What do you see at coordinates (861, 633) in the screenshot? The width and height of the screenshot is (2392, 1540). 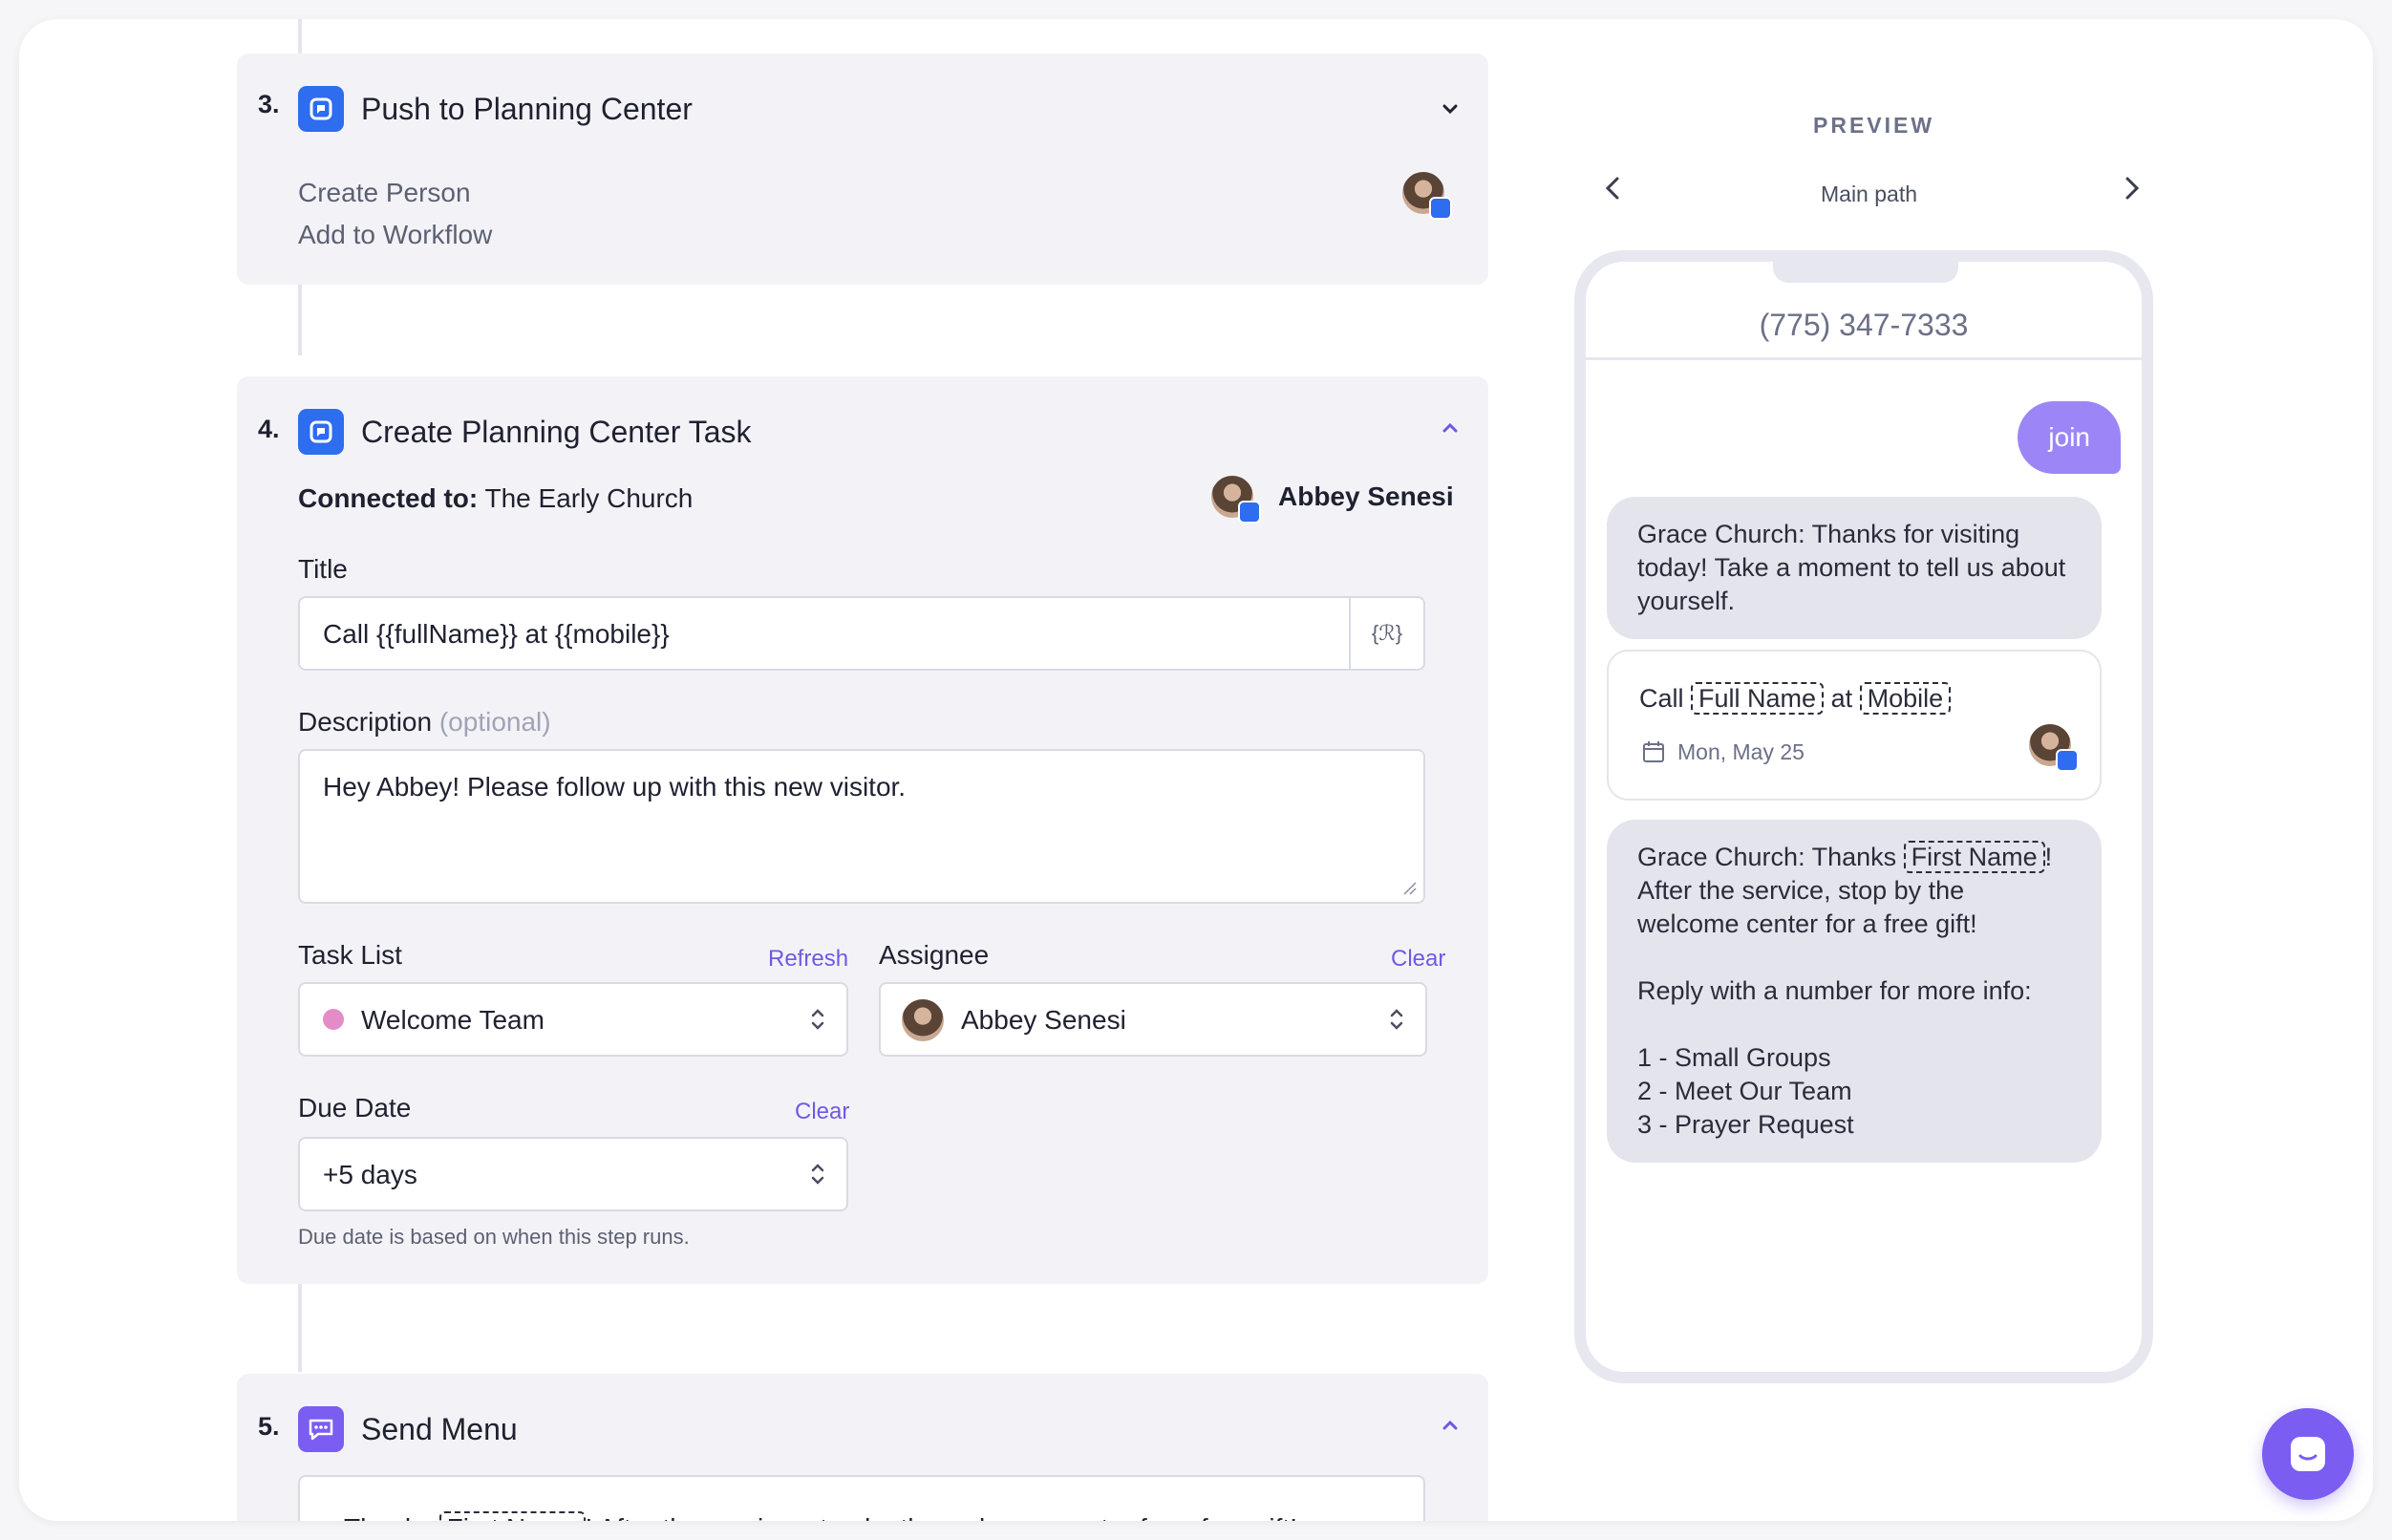 I see `title-input: Call {{fullName}} at {{mobile}} {ℛ}` at bounding box center [861, 633].